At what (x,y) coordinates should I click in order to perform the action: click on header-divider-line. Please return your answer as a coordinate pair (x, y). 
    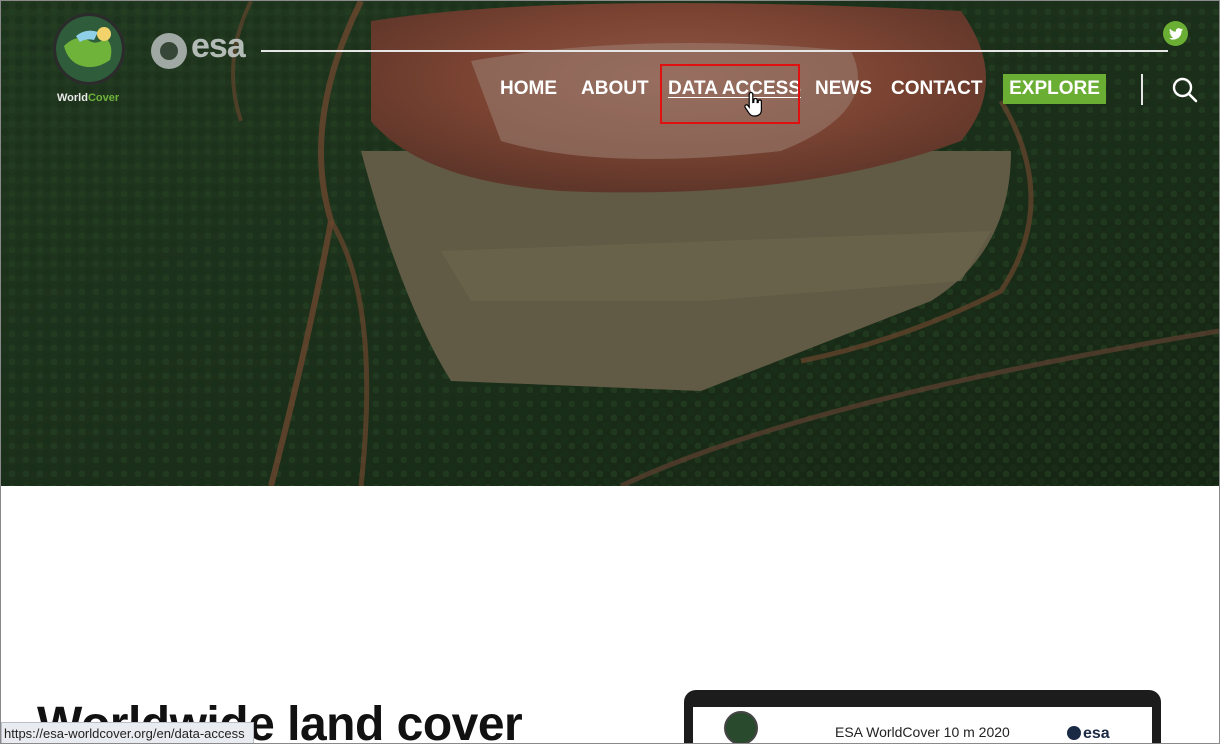
    Looking at the image, I should click on (714, 51).